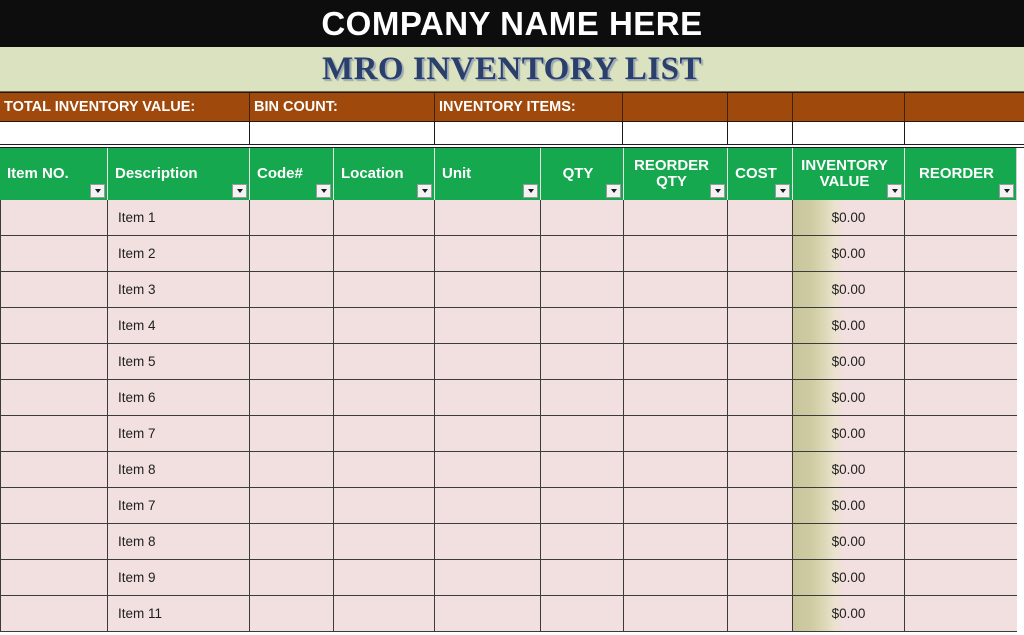 The image size is (1024, 635). I want to click on cell-description: Item 11, so click(179, 614).